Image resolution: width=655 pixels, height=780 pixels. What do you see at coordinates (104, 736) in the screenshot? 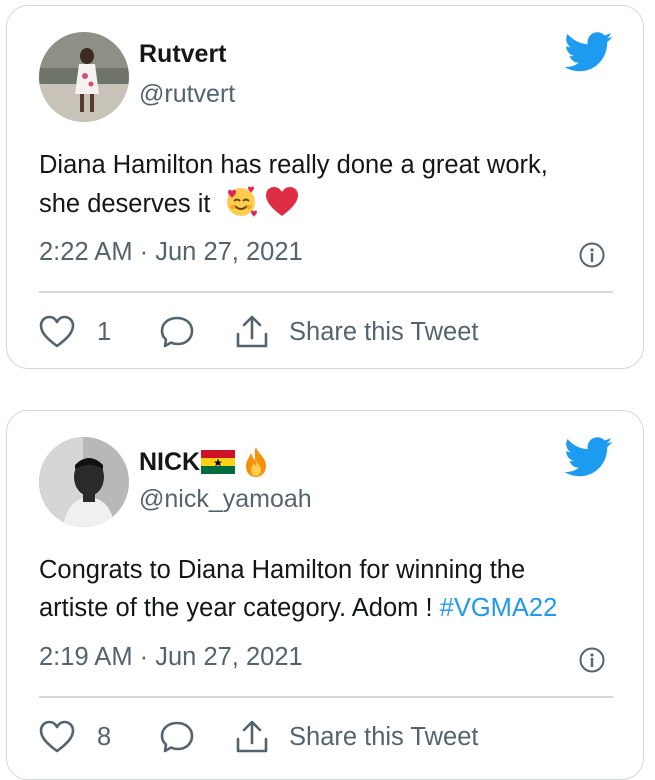
I see `like-count: 8` at bounding box center [104, 736].